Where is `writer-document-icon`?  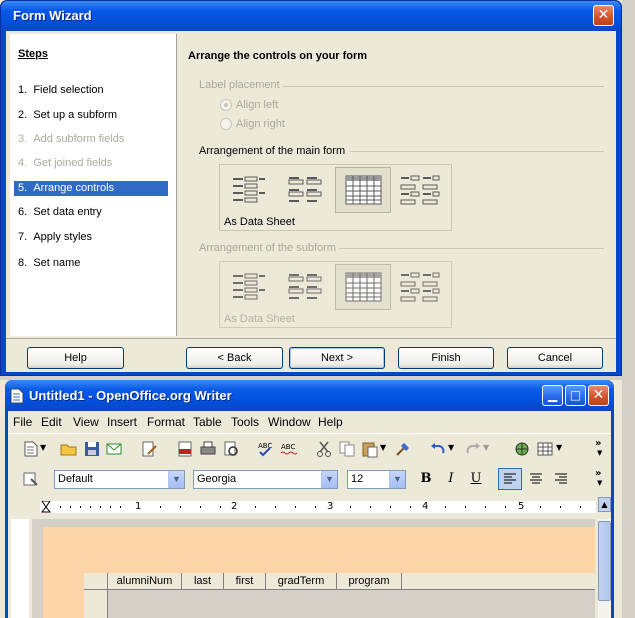
writer-document-icon is located at coordinates (17, 396).